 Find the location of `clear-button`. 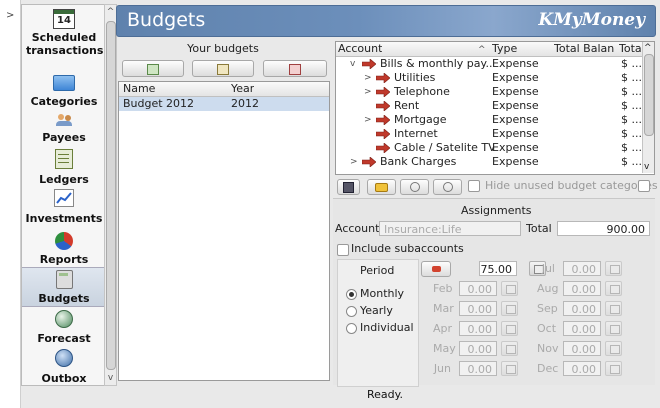

clear-button is located at coordinates (436, 269).